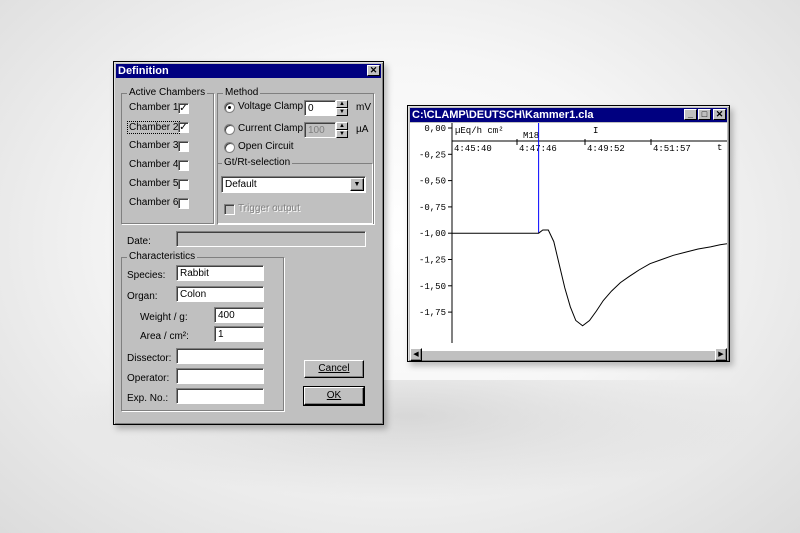 This screenshot has height=533, width=800. I want to click on y-tick-label: -1,25, so click(432, 261).